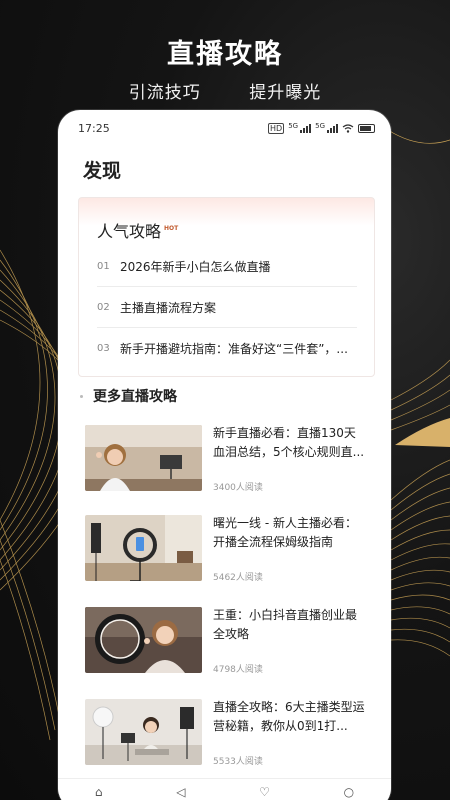 The height and width of the screenshot is (800, 450). Describe the element at coordinates (285, 93) in the screenshot. I see `promo-subtitle-right: 提升曝光` at that location.